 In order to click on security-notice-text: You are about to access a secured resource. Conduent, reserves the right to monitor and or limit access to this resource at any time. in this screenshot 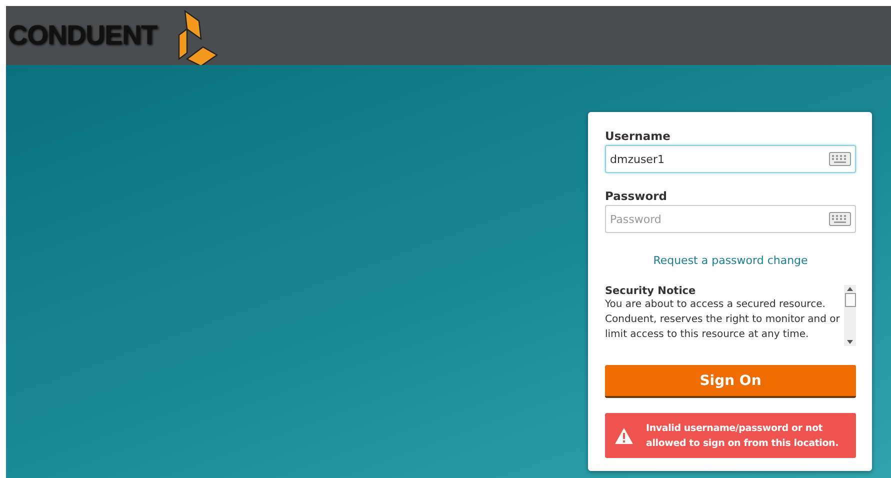, I will do `click(723, 320)`.